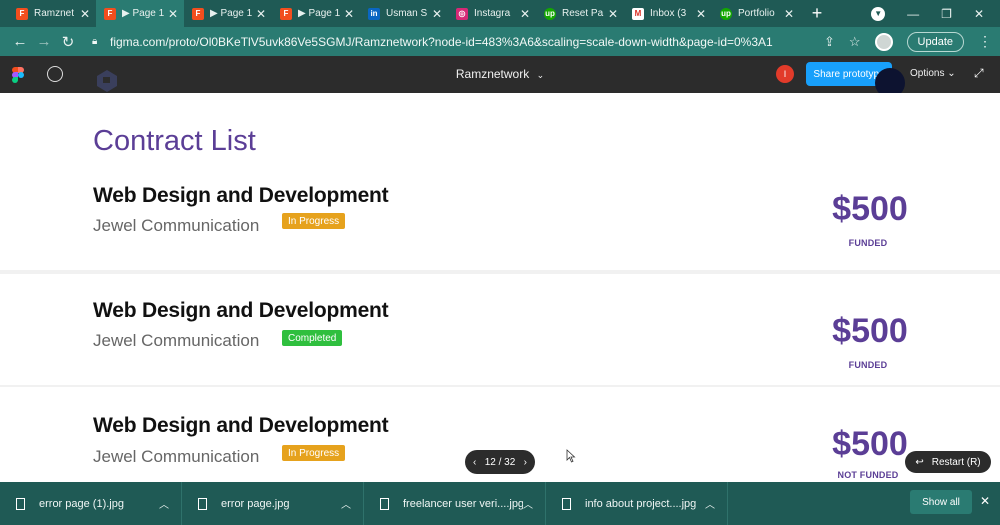  Describe the element at coordinates (829, 42) in the screenshot. I see `share-page-icon: ⇪` at that location.